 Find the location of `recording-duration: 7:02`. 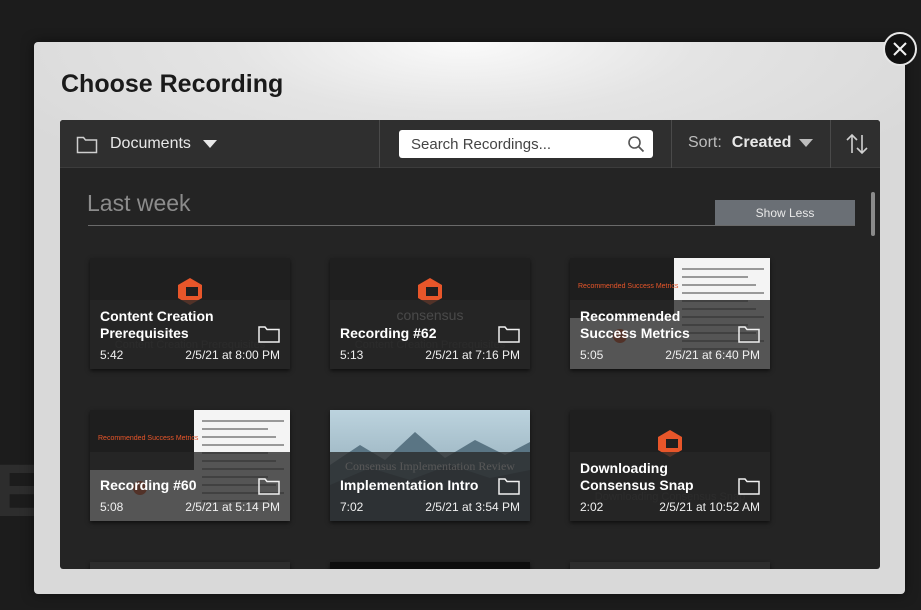

recording-duration: 7:02 is located at coordinates (352, 507).